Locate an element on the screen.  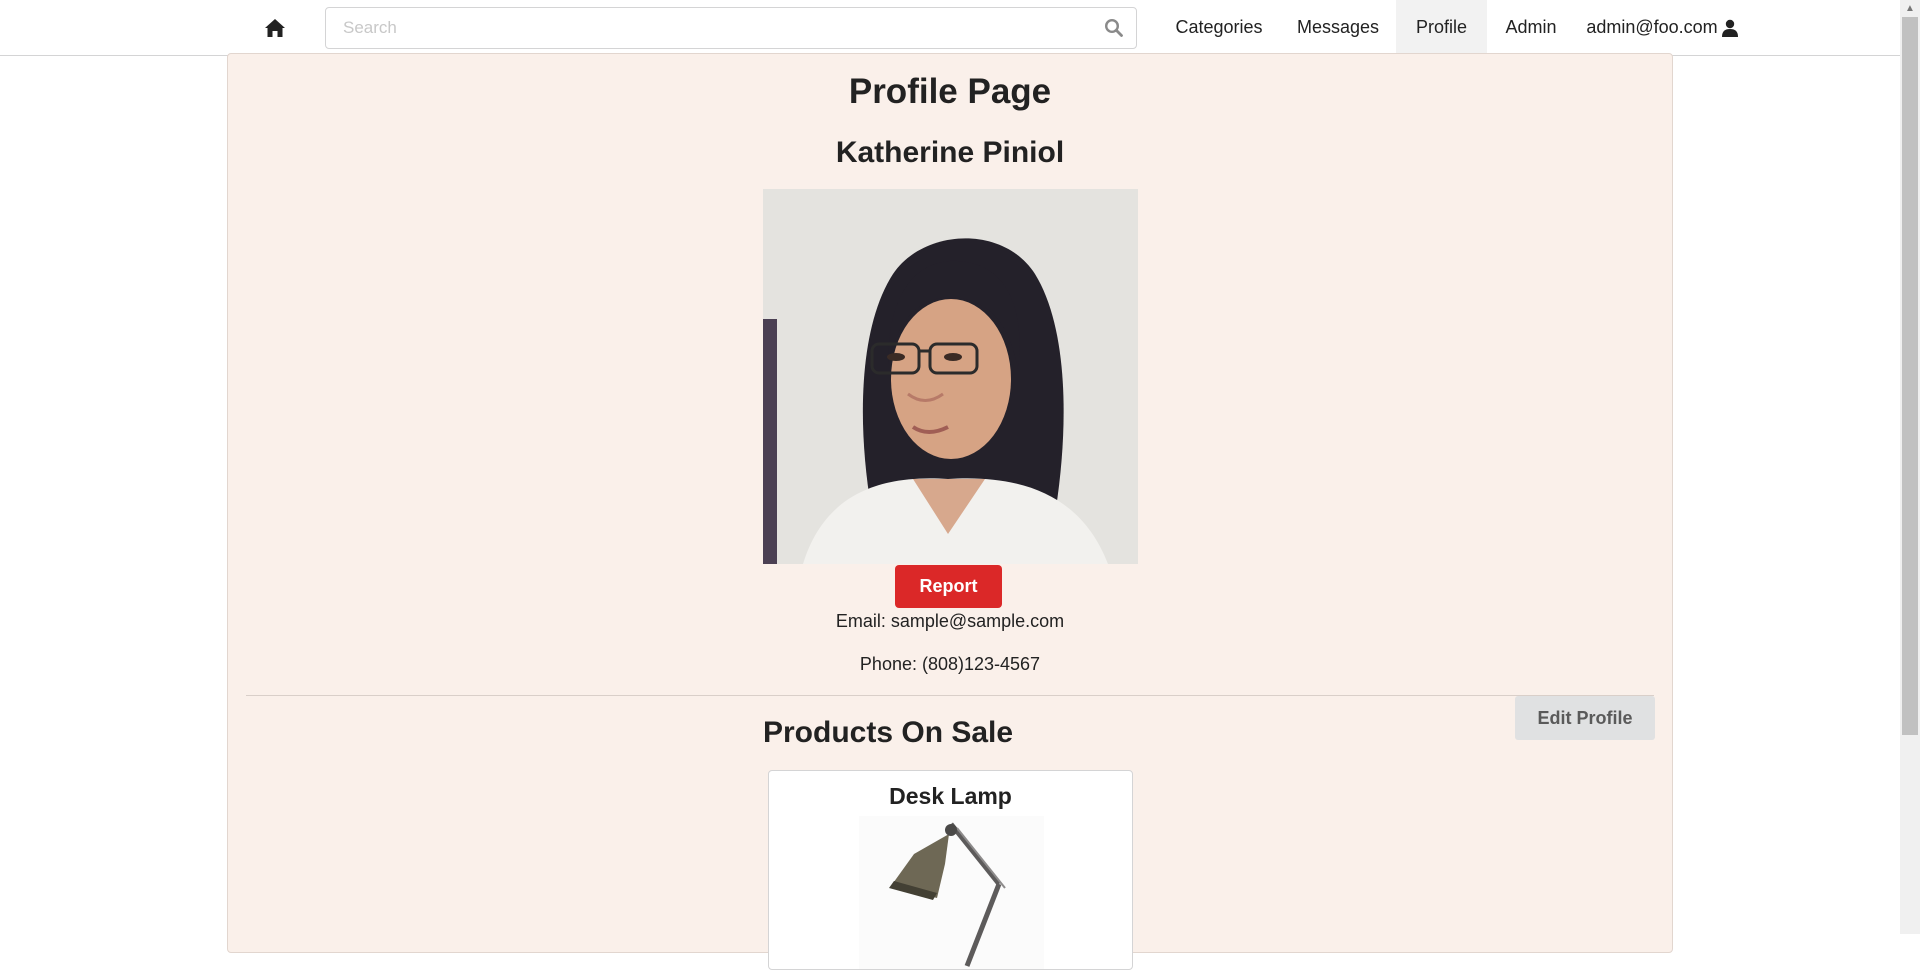
home-icon is located at coordinates (275, 27).